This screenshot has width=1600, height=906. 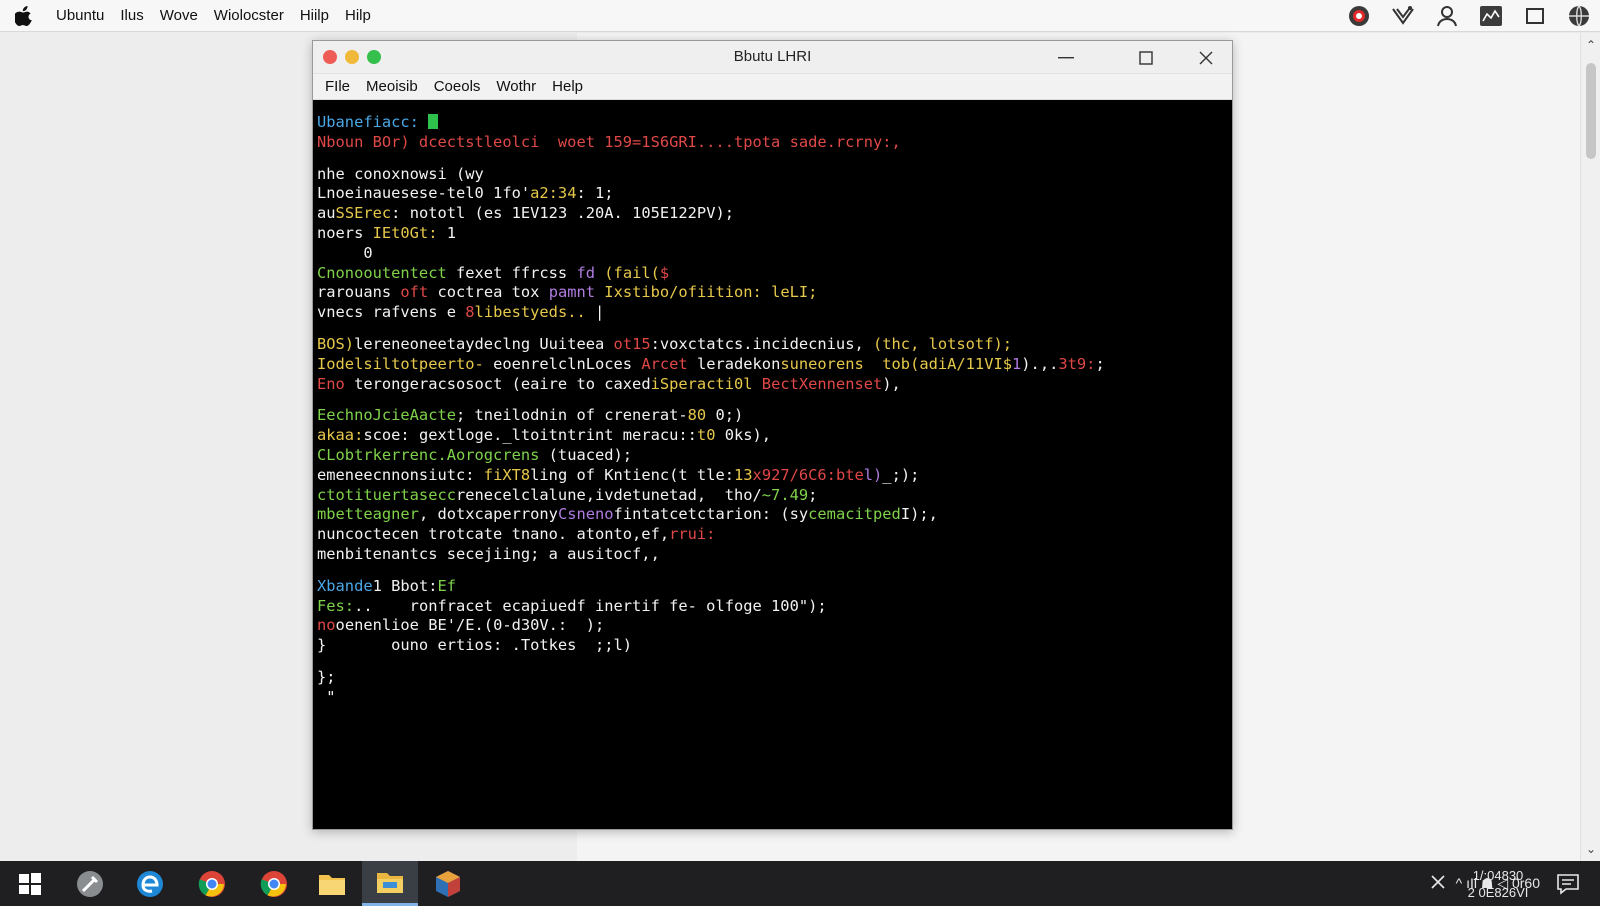 What do you see at coordinates (1359, 16) in the screenshot?
I see `record-icon` at bounding box center [1359, 16].